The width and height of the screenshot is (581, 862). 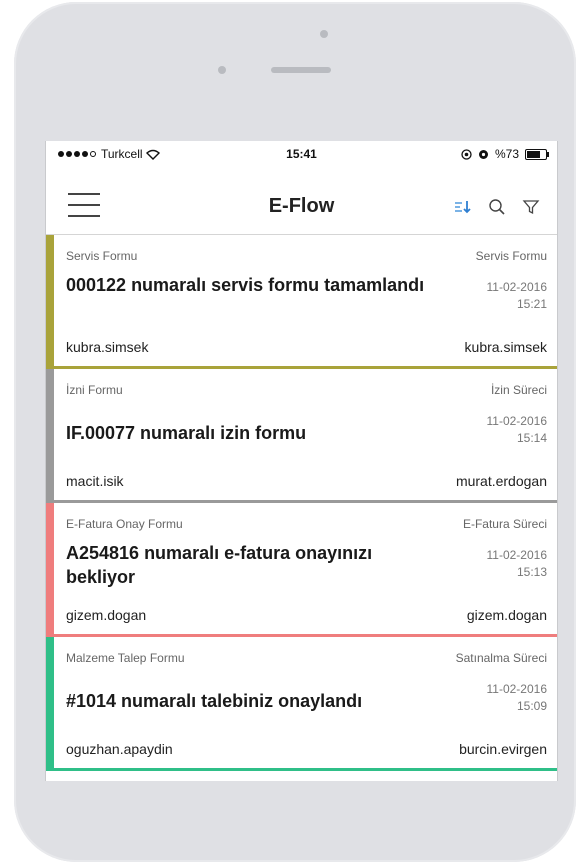 What do you see at coordinates (463, 207) in the screenshot?
I see `sort-icon` at bounding box center [463, 207].